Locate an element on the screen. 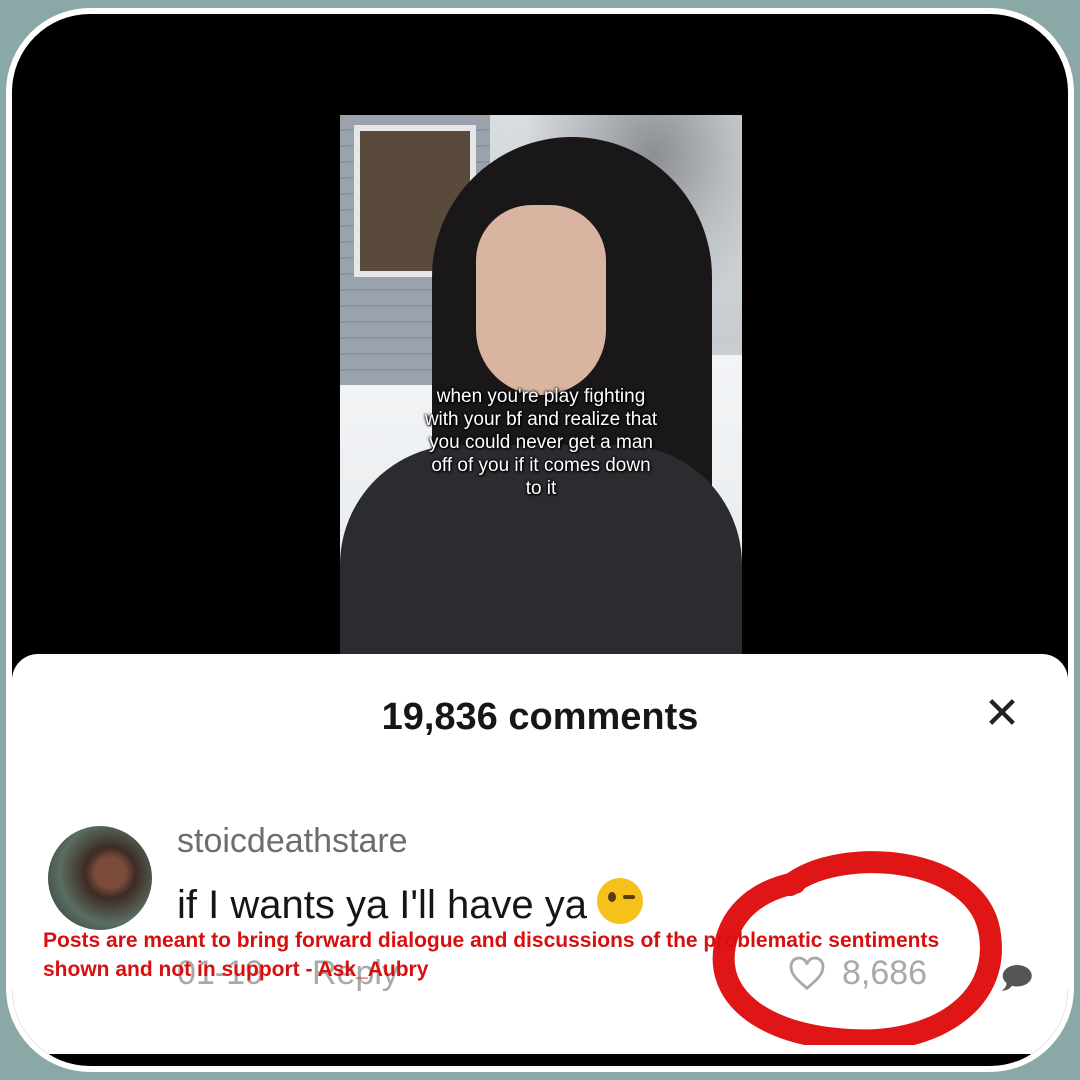 The image size is (1080, 1080). person-face is located at coordinates (541, 300).